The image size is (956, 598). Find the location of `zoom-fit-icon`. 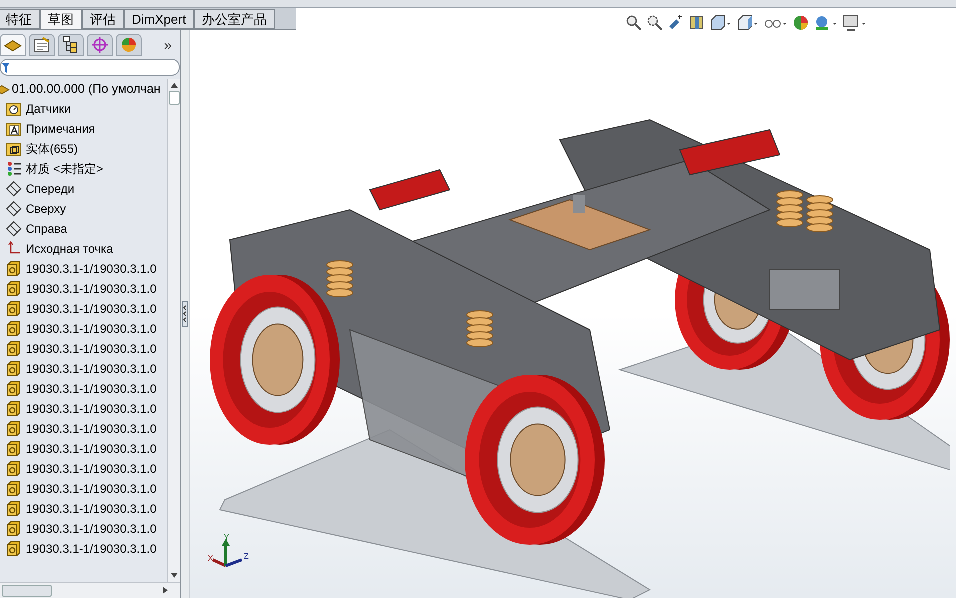

zoom-fit-icon is located at coordinates (634, 23).